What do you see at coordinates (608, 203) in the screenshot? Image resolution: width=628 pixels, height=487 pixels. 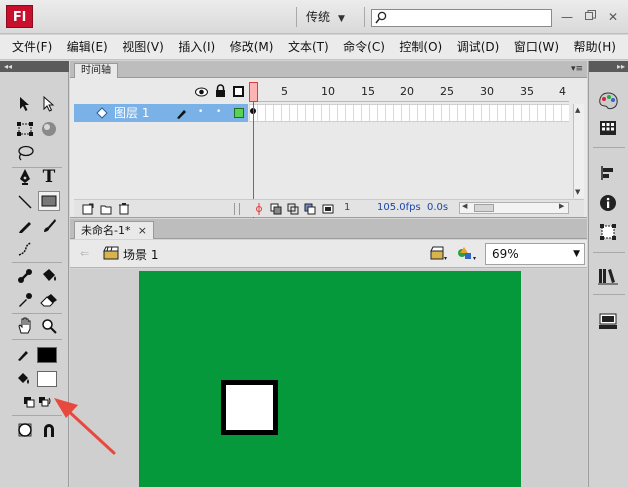 I see `info-icon` at bounding box center [608, 203].